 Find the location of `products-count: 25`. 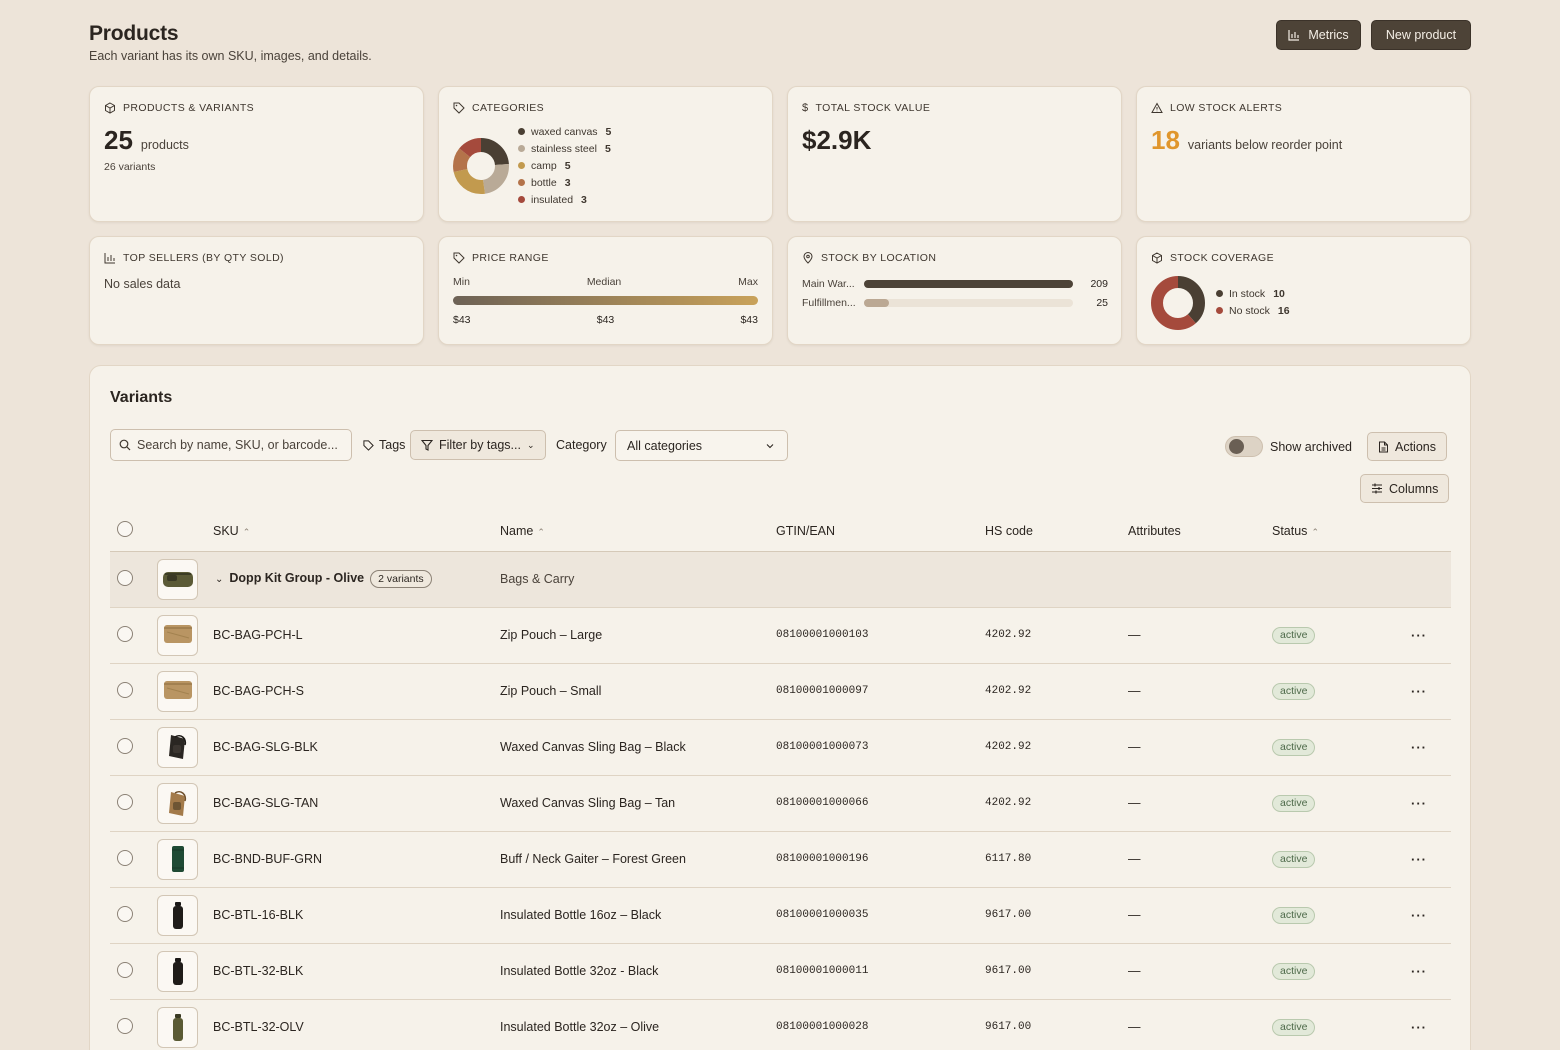

products-count: 25 is located at coordinates (118, 140).